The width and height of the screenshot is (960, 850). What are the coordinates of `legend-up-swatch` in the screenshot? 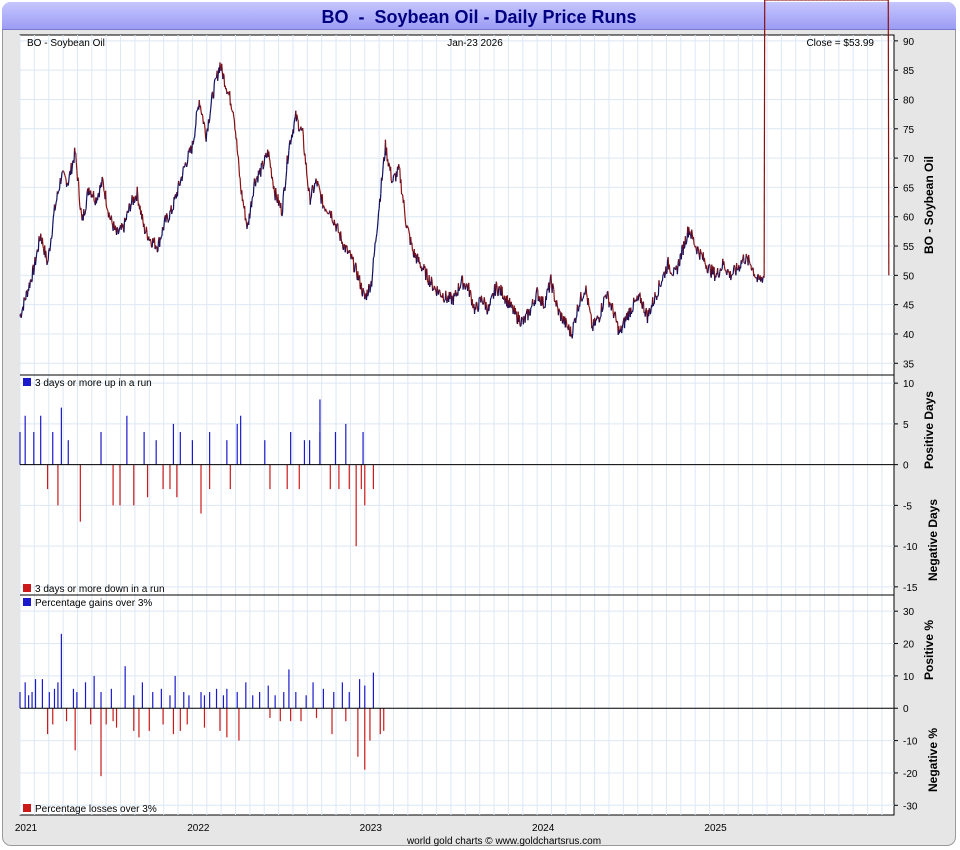 It's located at (27, 382).